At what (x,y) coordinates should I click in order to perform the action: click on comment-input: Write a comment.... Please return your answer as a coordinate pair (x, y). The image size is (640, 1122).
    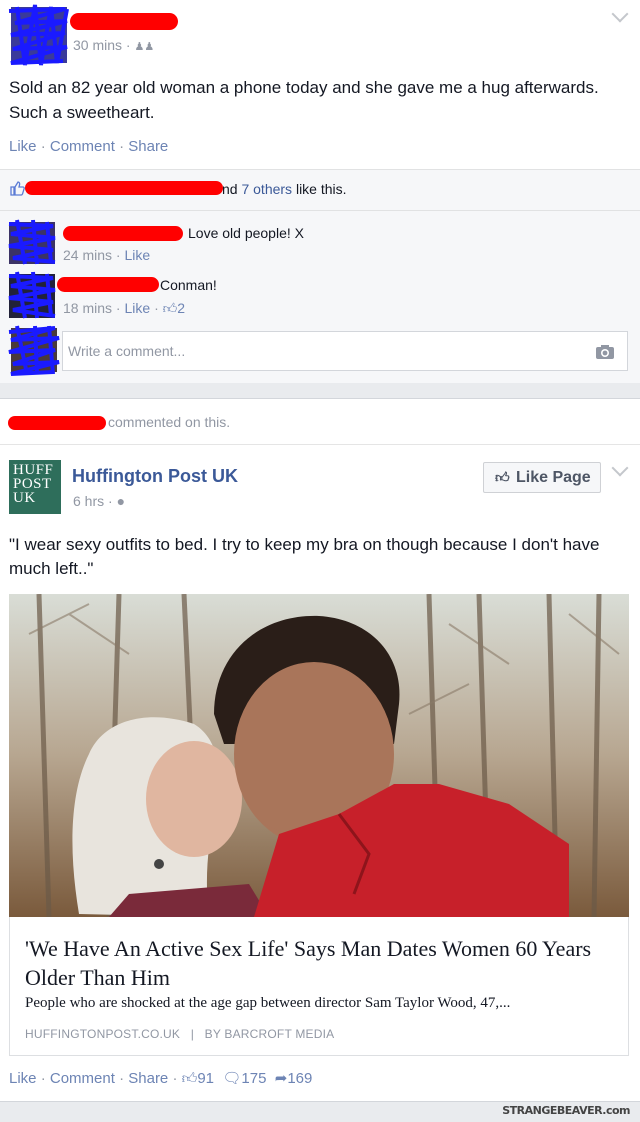
    Looking at the image, I should click on (345, 351).